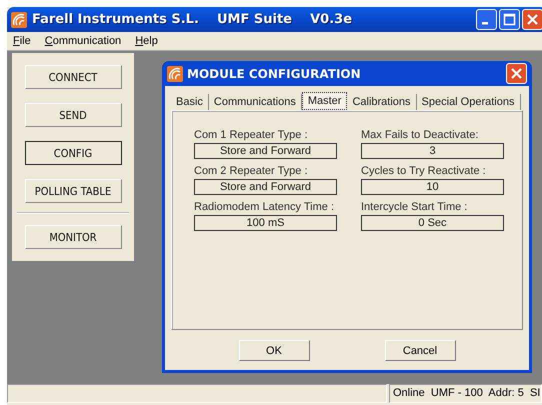  What do you see at coordinates (22, 41) in the screenshot?
I see `menu-item: File` at bounding box center [22, 41].